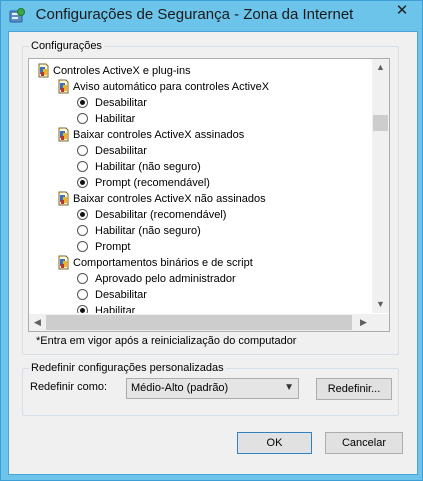 The height and width of the screenshot is (481, 423). I want to click on scroll-down-arrow-icon: ▼, so click(380, 304).